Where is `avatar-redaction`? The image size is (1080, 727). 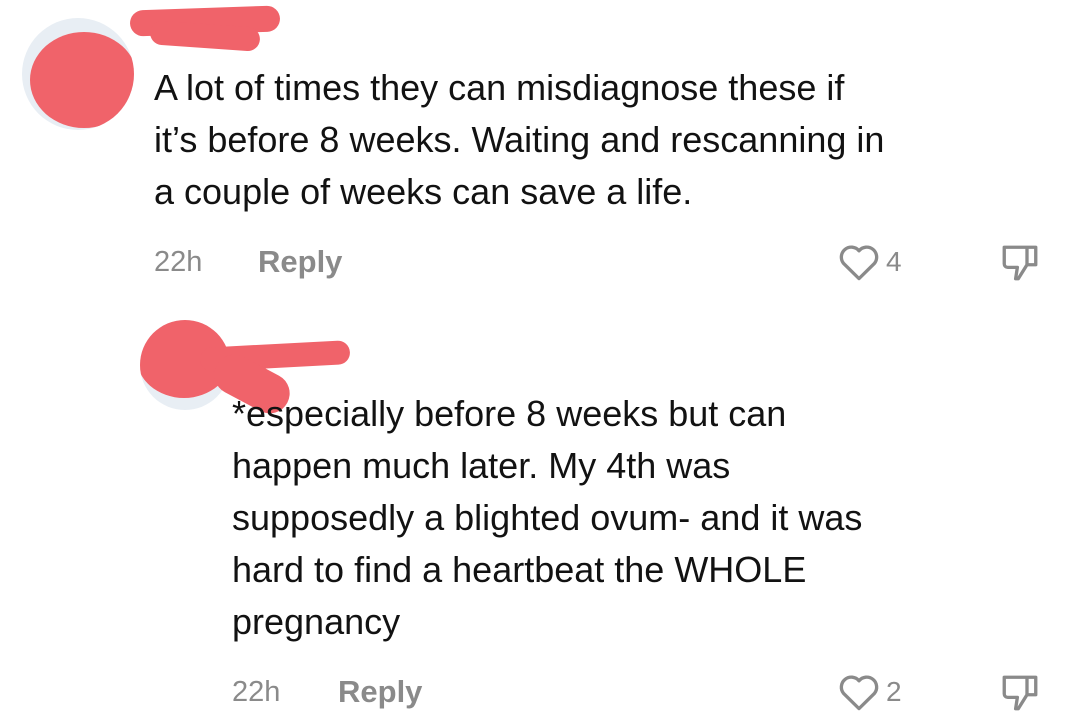 avatar-redaction is located at coordinates (82, 80).